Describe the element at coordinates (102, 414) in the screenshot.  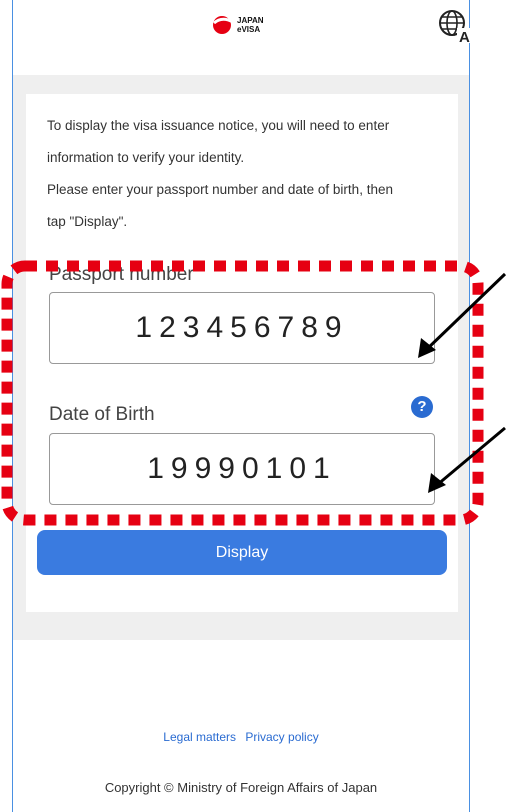
I see `date-of-birth-label: Date of Birth` at that location.